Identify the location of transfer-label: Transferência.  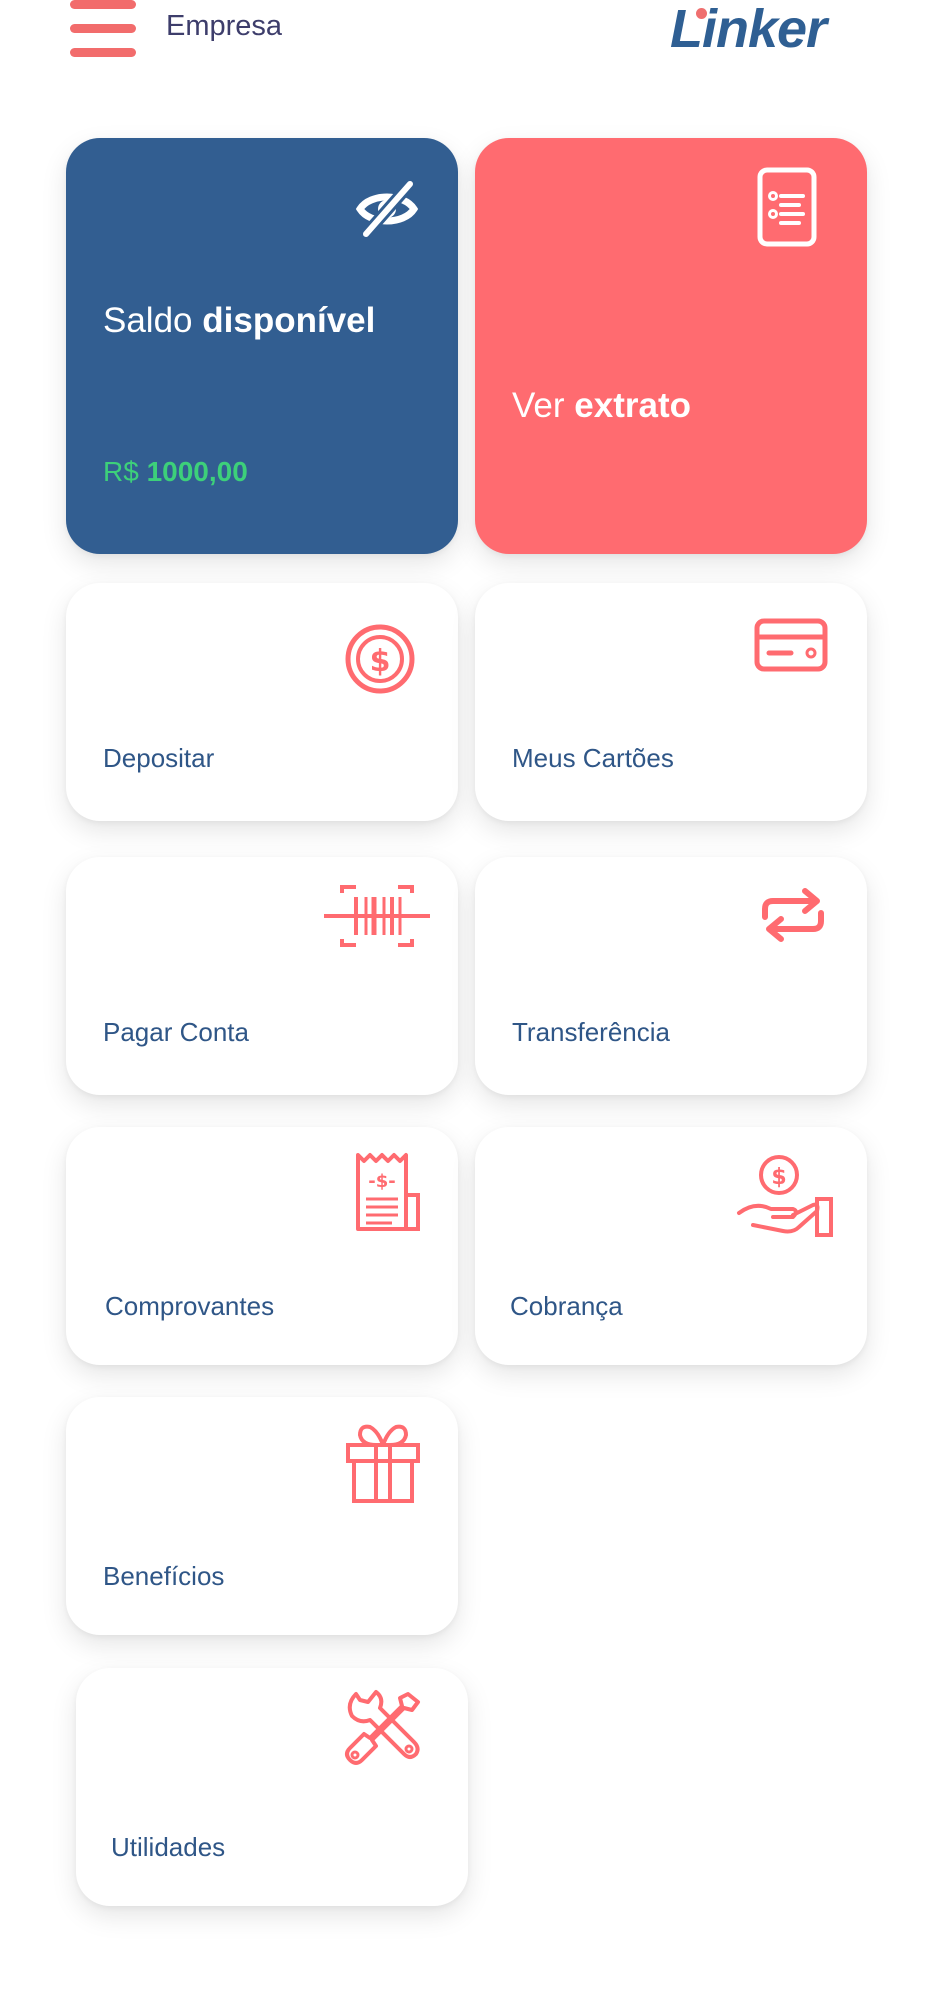
(591, 1032).